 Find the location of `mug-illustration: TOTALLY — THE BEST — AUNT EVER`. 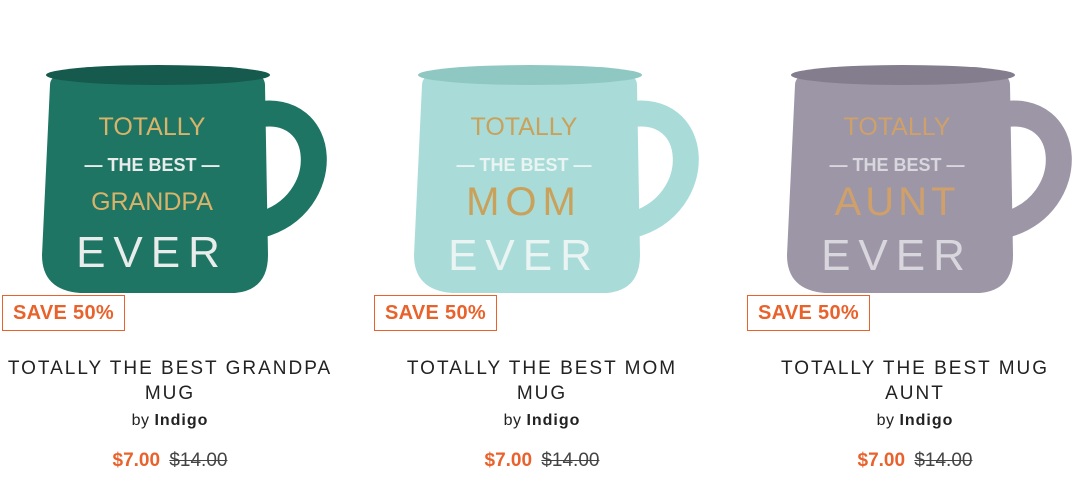

mug-illustration: TOTALLY — THE BEST — AUNT EVER is located at coordinates (929, 179).